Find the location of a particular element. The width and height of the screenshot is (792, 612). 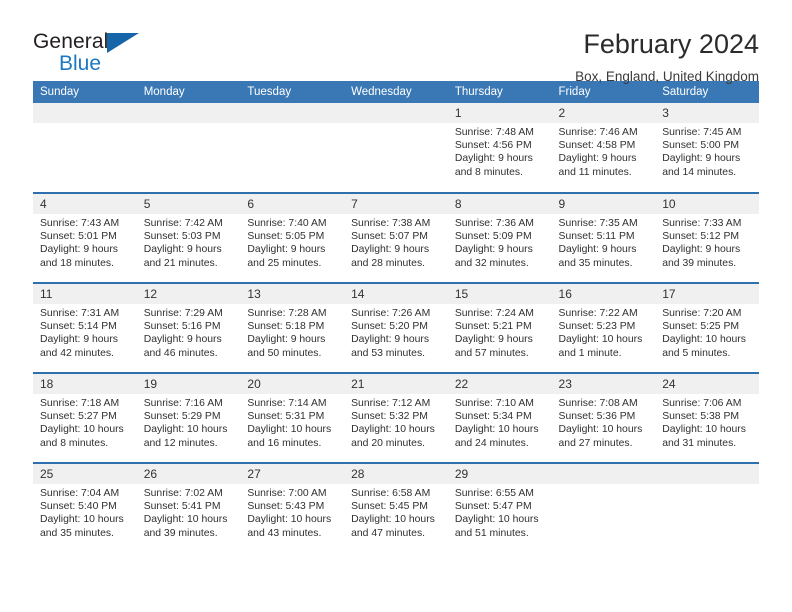

day-number: 4 is located at coordinates (85, 204).